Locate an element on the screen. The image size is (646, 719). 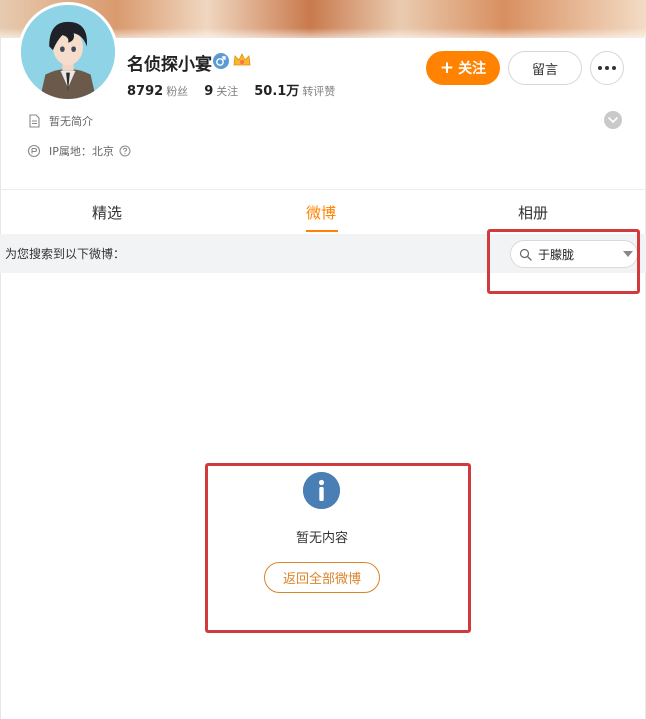
search-result-hint: 为您搜索到以下微博： is located at coordinates (65, 254).